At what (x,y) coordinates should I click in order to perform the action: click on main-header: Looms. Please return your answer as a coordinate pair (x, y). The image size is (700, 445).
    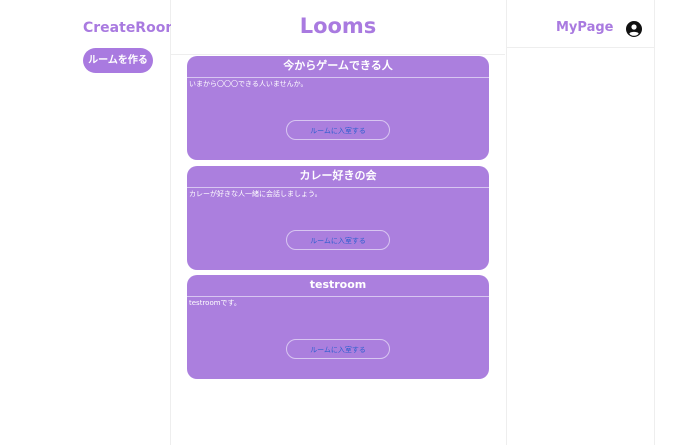
    Looking at the image, I should click on (338, 27).